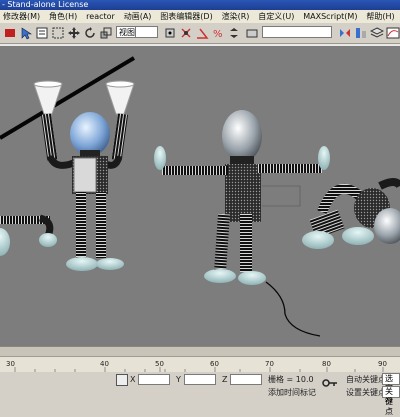 The width and height of the screenshot is (400, 417). What do you see at coordinates (351, 213) in the screenshot?
I see `lamp-robot-right` at bounding box center [351, 213].